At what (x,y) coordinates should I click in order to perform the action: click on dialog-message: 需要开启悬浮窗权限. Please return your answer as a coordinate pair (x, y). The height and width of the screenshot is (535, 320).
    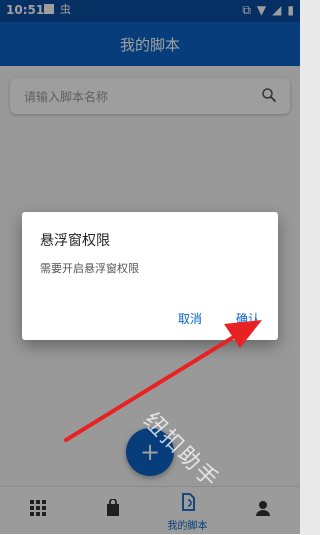
    Looking at the image, I should click on (89, 268).